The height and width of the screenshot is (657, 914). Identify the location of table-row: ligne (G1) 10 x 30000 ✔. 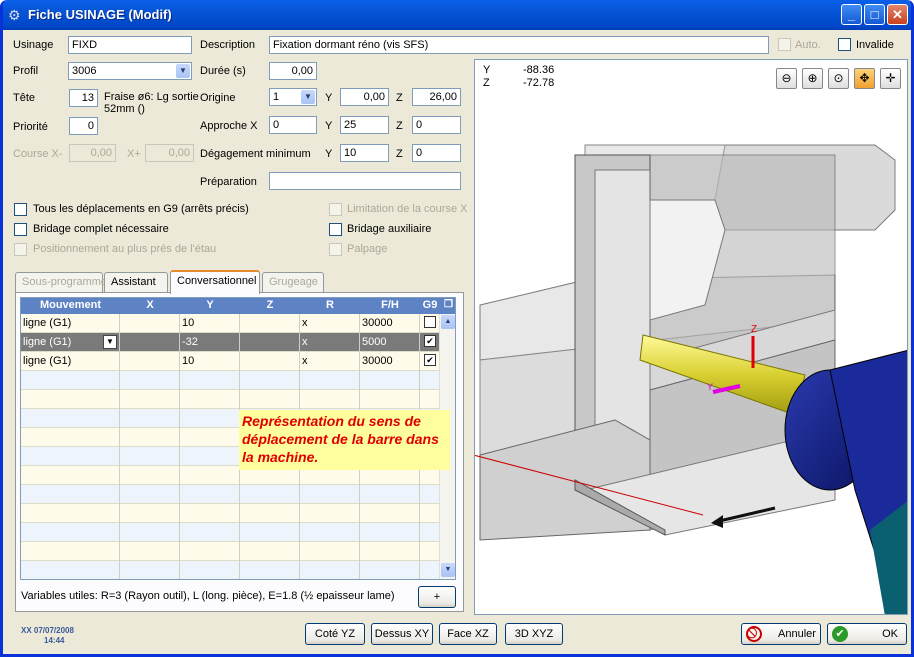
(231, 361).